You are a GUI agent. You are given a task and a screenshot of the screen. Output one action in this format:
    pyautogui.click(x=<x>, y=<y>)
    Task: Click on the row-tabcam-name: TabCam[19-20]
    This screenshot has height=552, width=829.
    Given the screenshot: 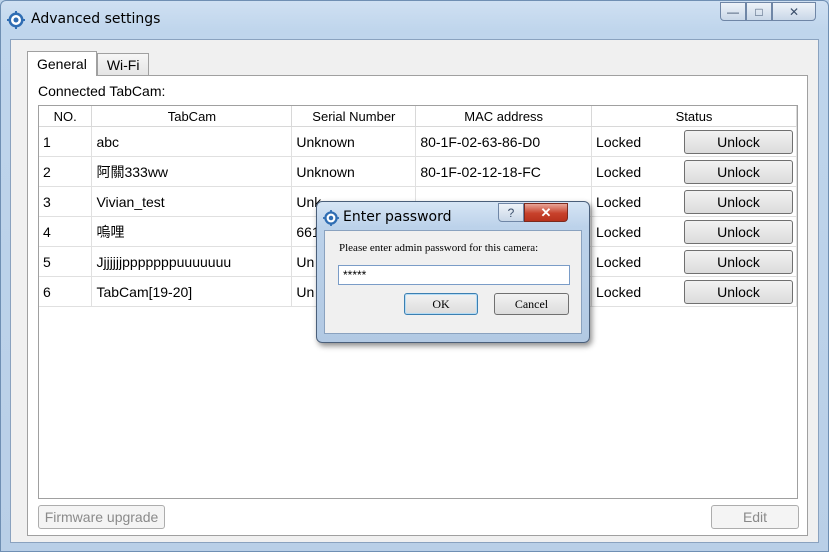 What is the action you would take?
    pyautogui.click(x=192, y=291)
    